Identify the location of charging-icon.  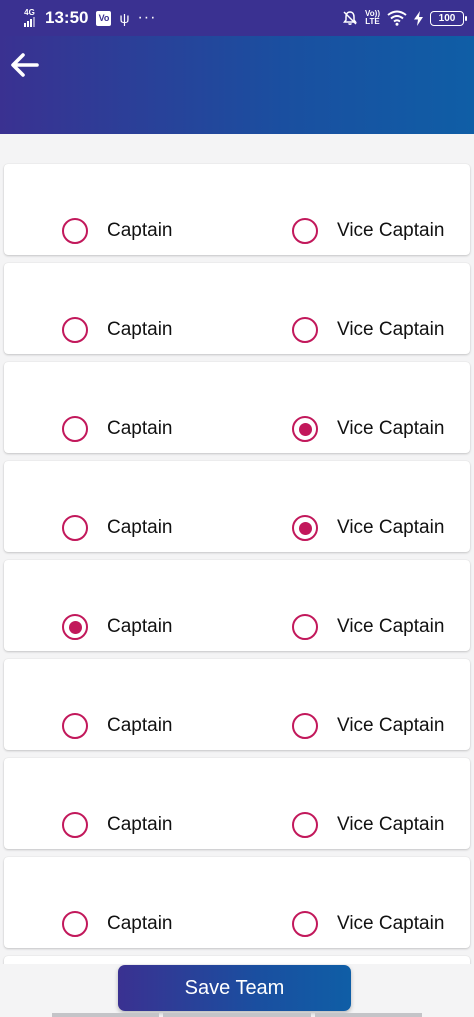
(418, 18).